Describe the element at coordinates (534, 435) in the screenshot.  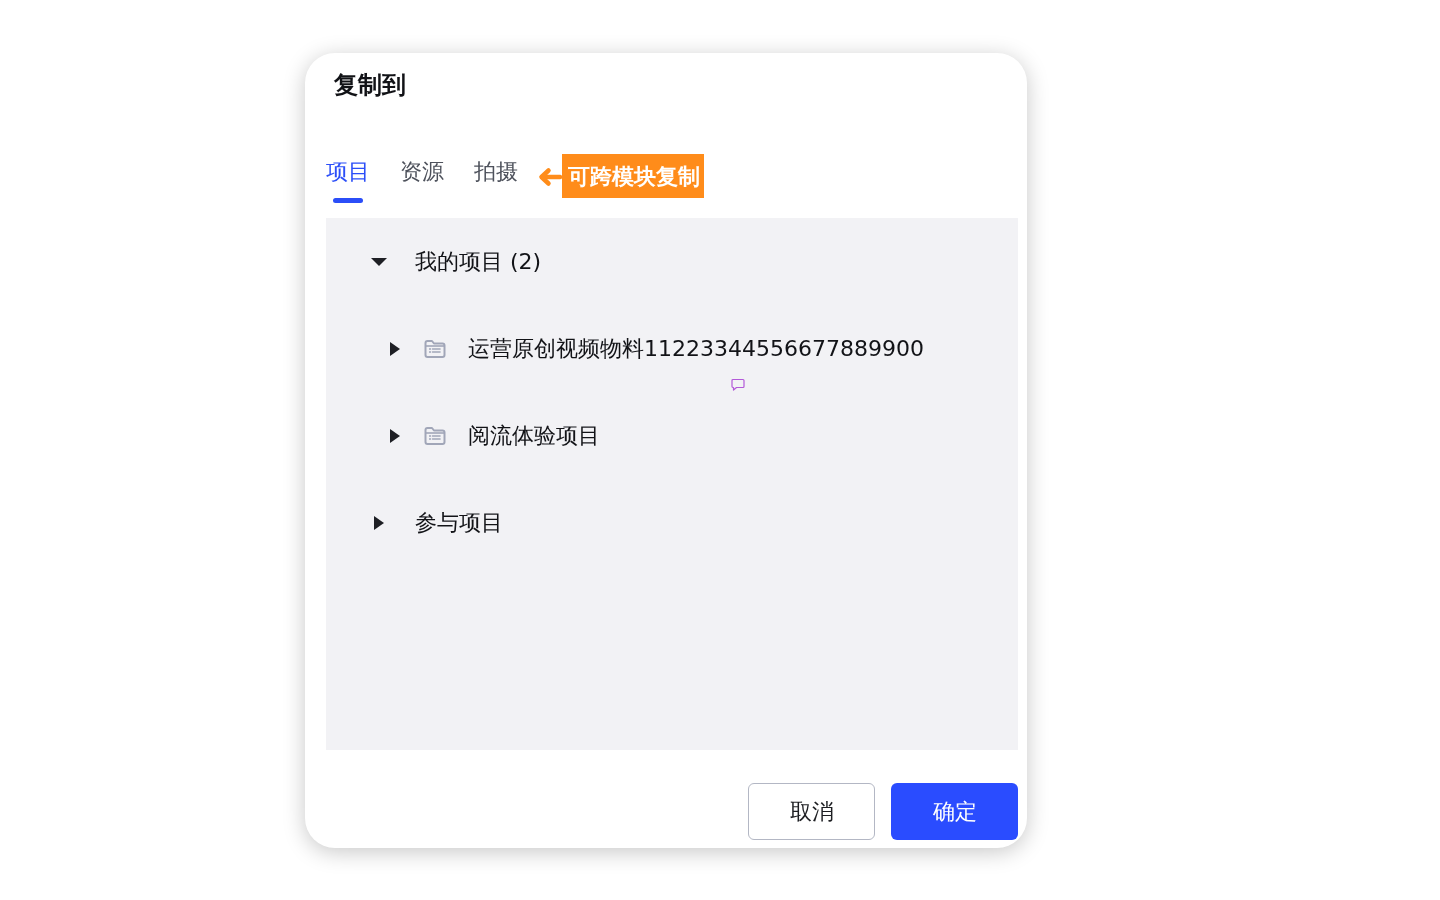
I see `tree-item: 阅流体验项目` at that location.